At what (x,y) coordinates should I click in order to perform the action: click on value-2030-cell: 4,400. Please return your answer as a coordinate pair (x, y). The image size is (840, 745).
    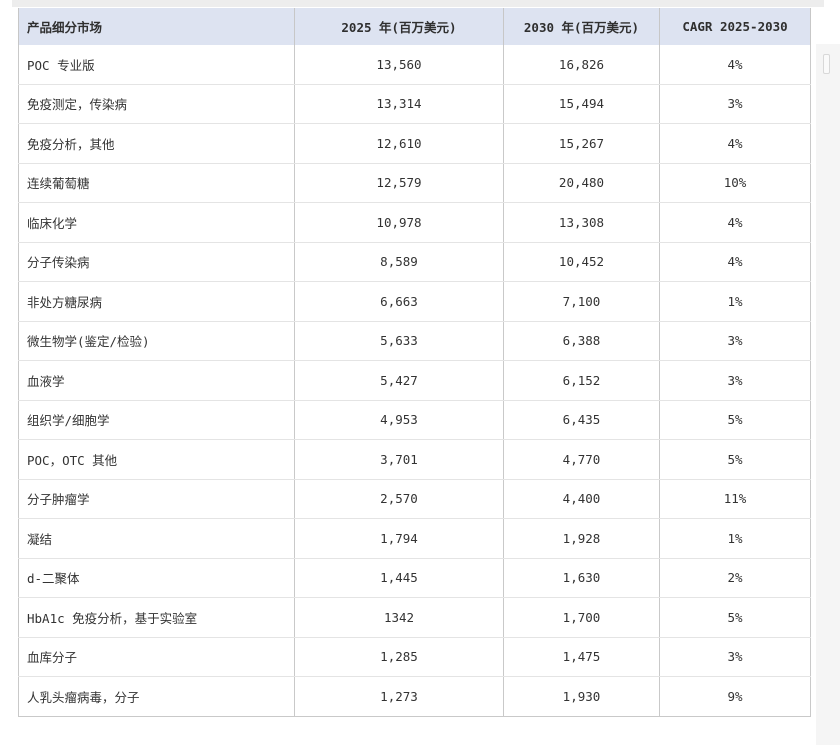
    Looking at the image, I should click on (581, 499).